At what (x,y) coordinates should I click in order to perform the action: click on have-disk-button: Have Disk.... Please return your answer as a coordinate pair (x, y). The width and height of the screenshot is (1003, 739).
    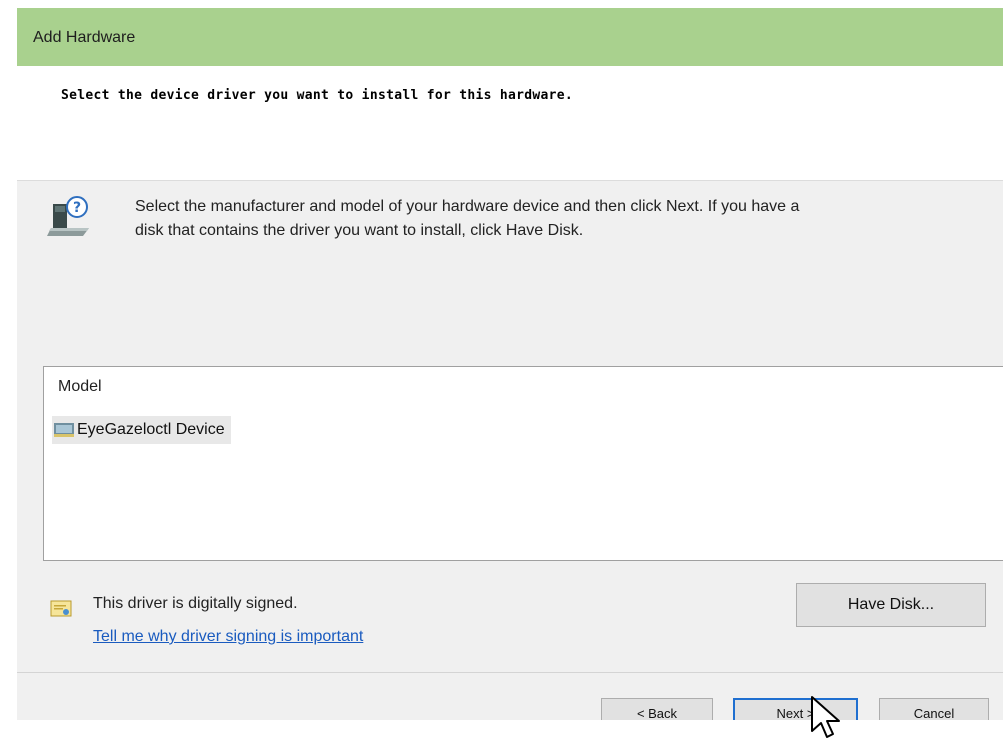
    Looking at the image, I should click on (891, 605).